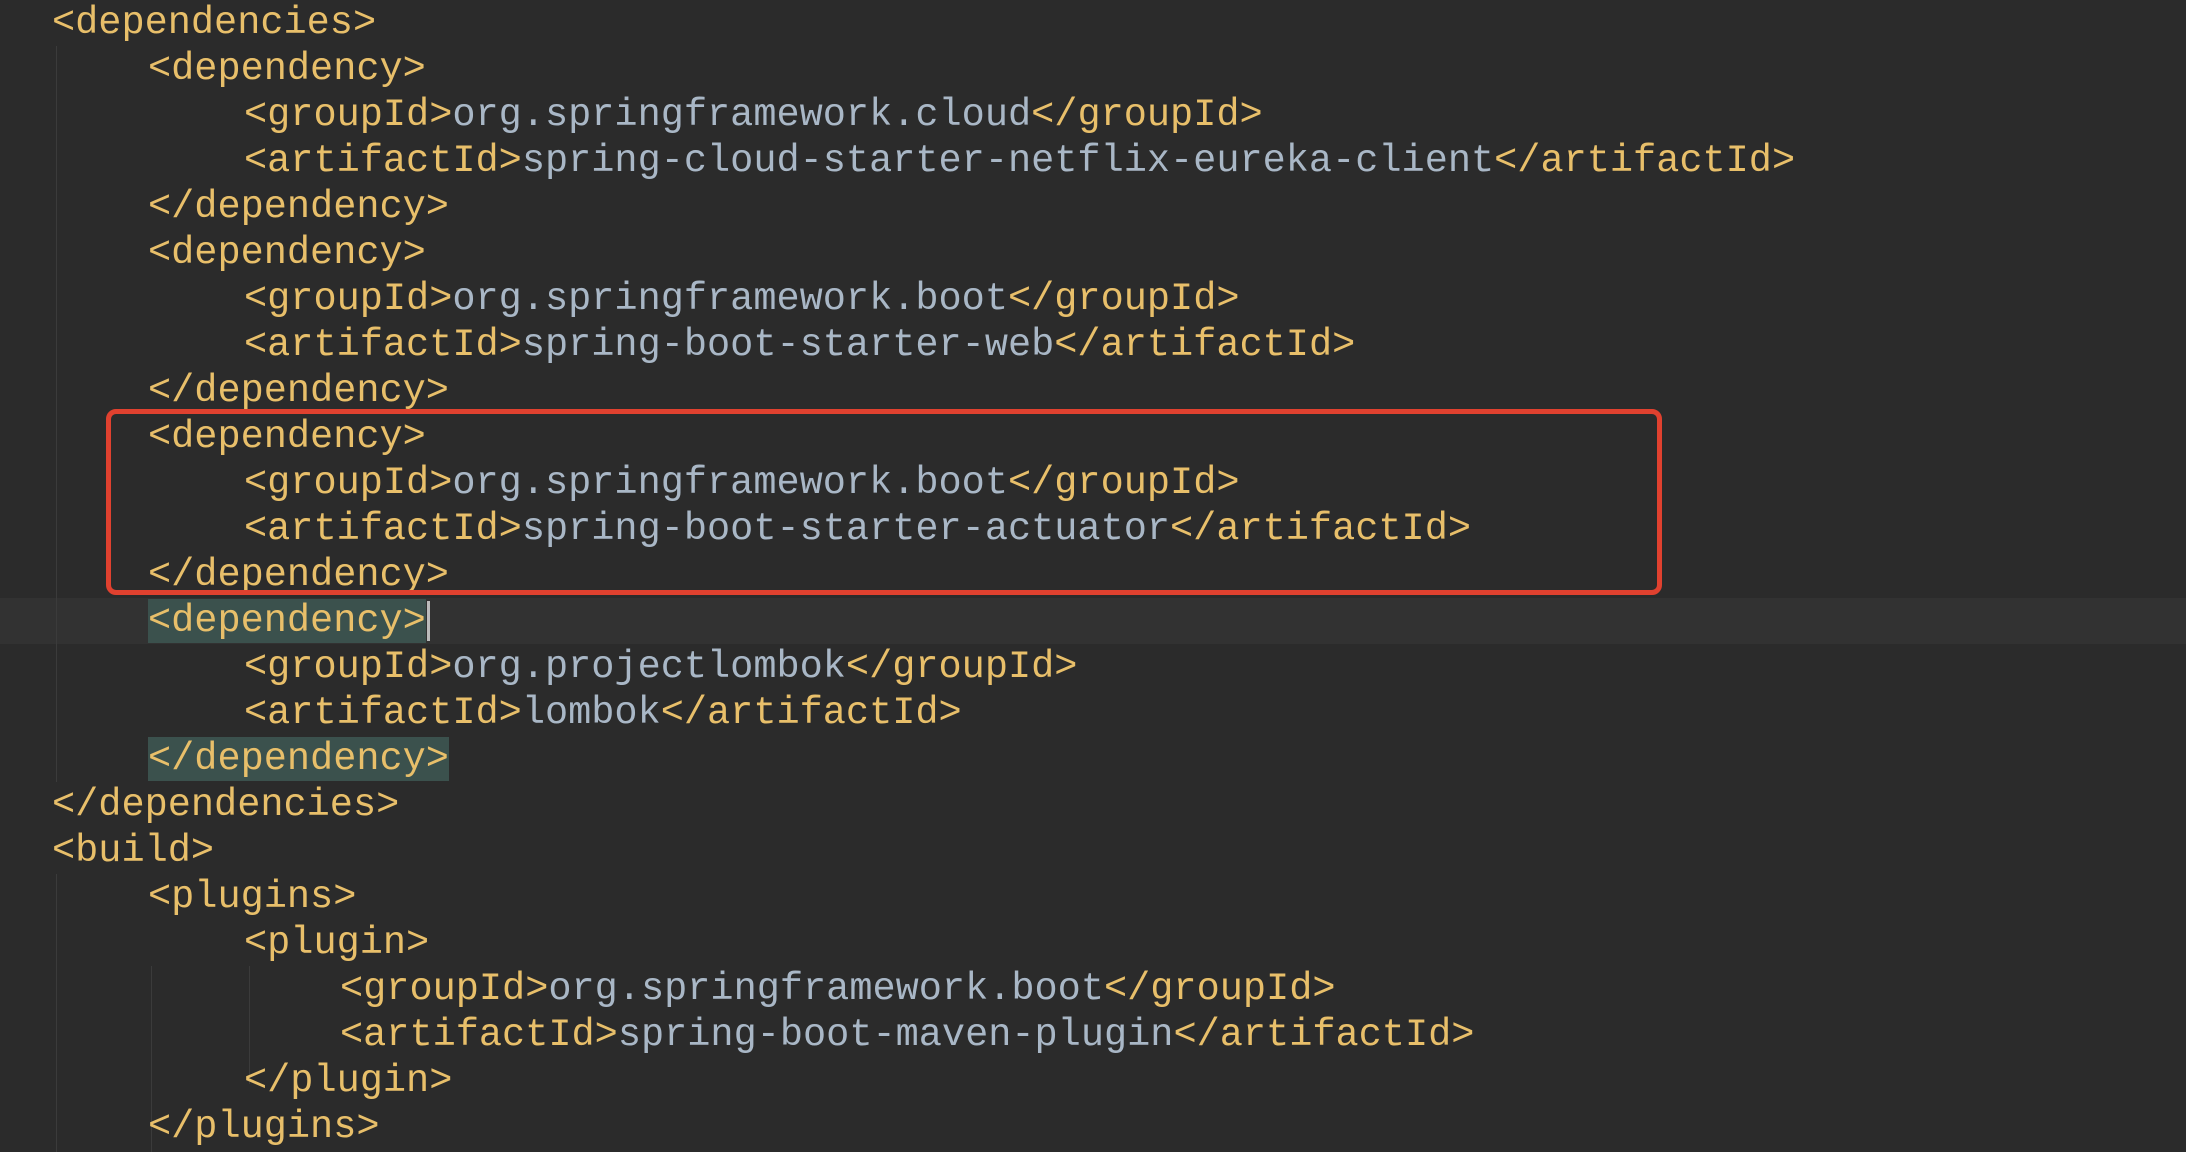  I want to click on annotation-highlight-box, so click(884, 502).